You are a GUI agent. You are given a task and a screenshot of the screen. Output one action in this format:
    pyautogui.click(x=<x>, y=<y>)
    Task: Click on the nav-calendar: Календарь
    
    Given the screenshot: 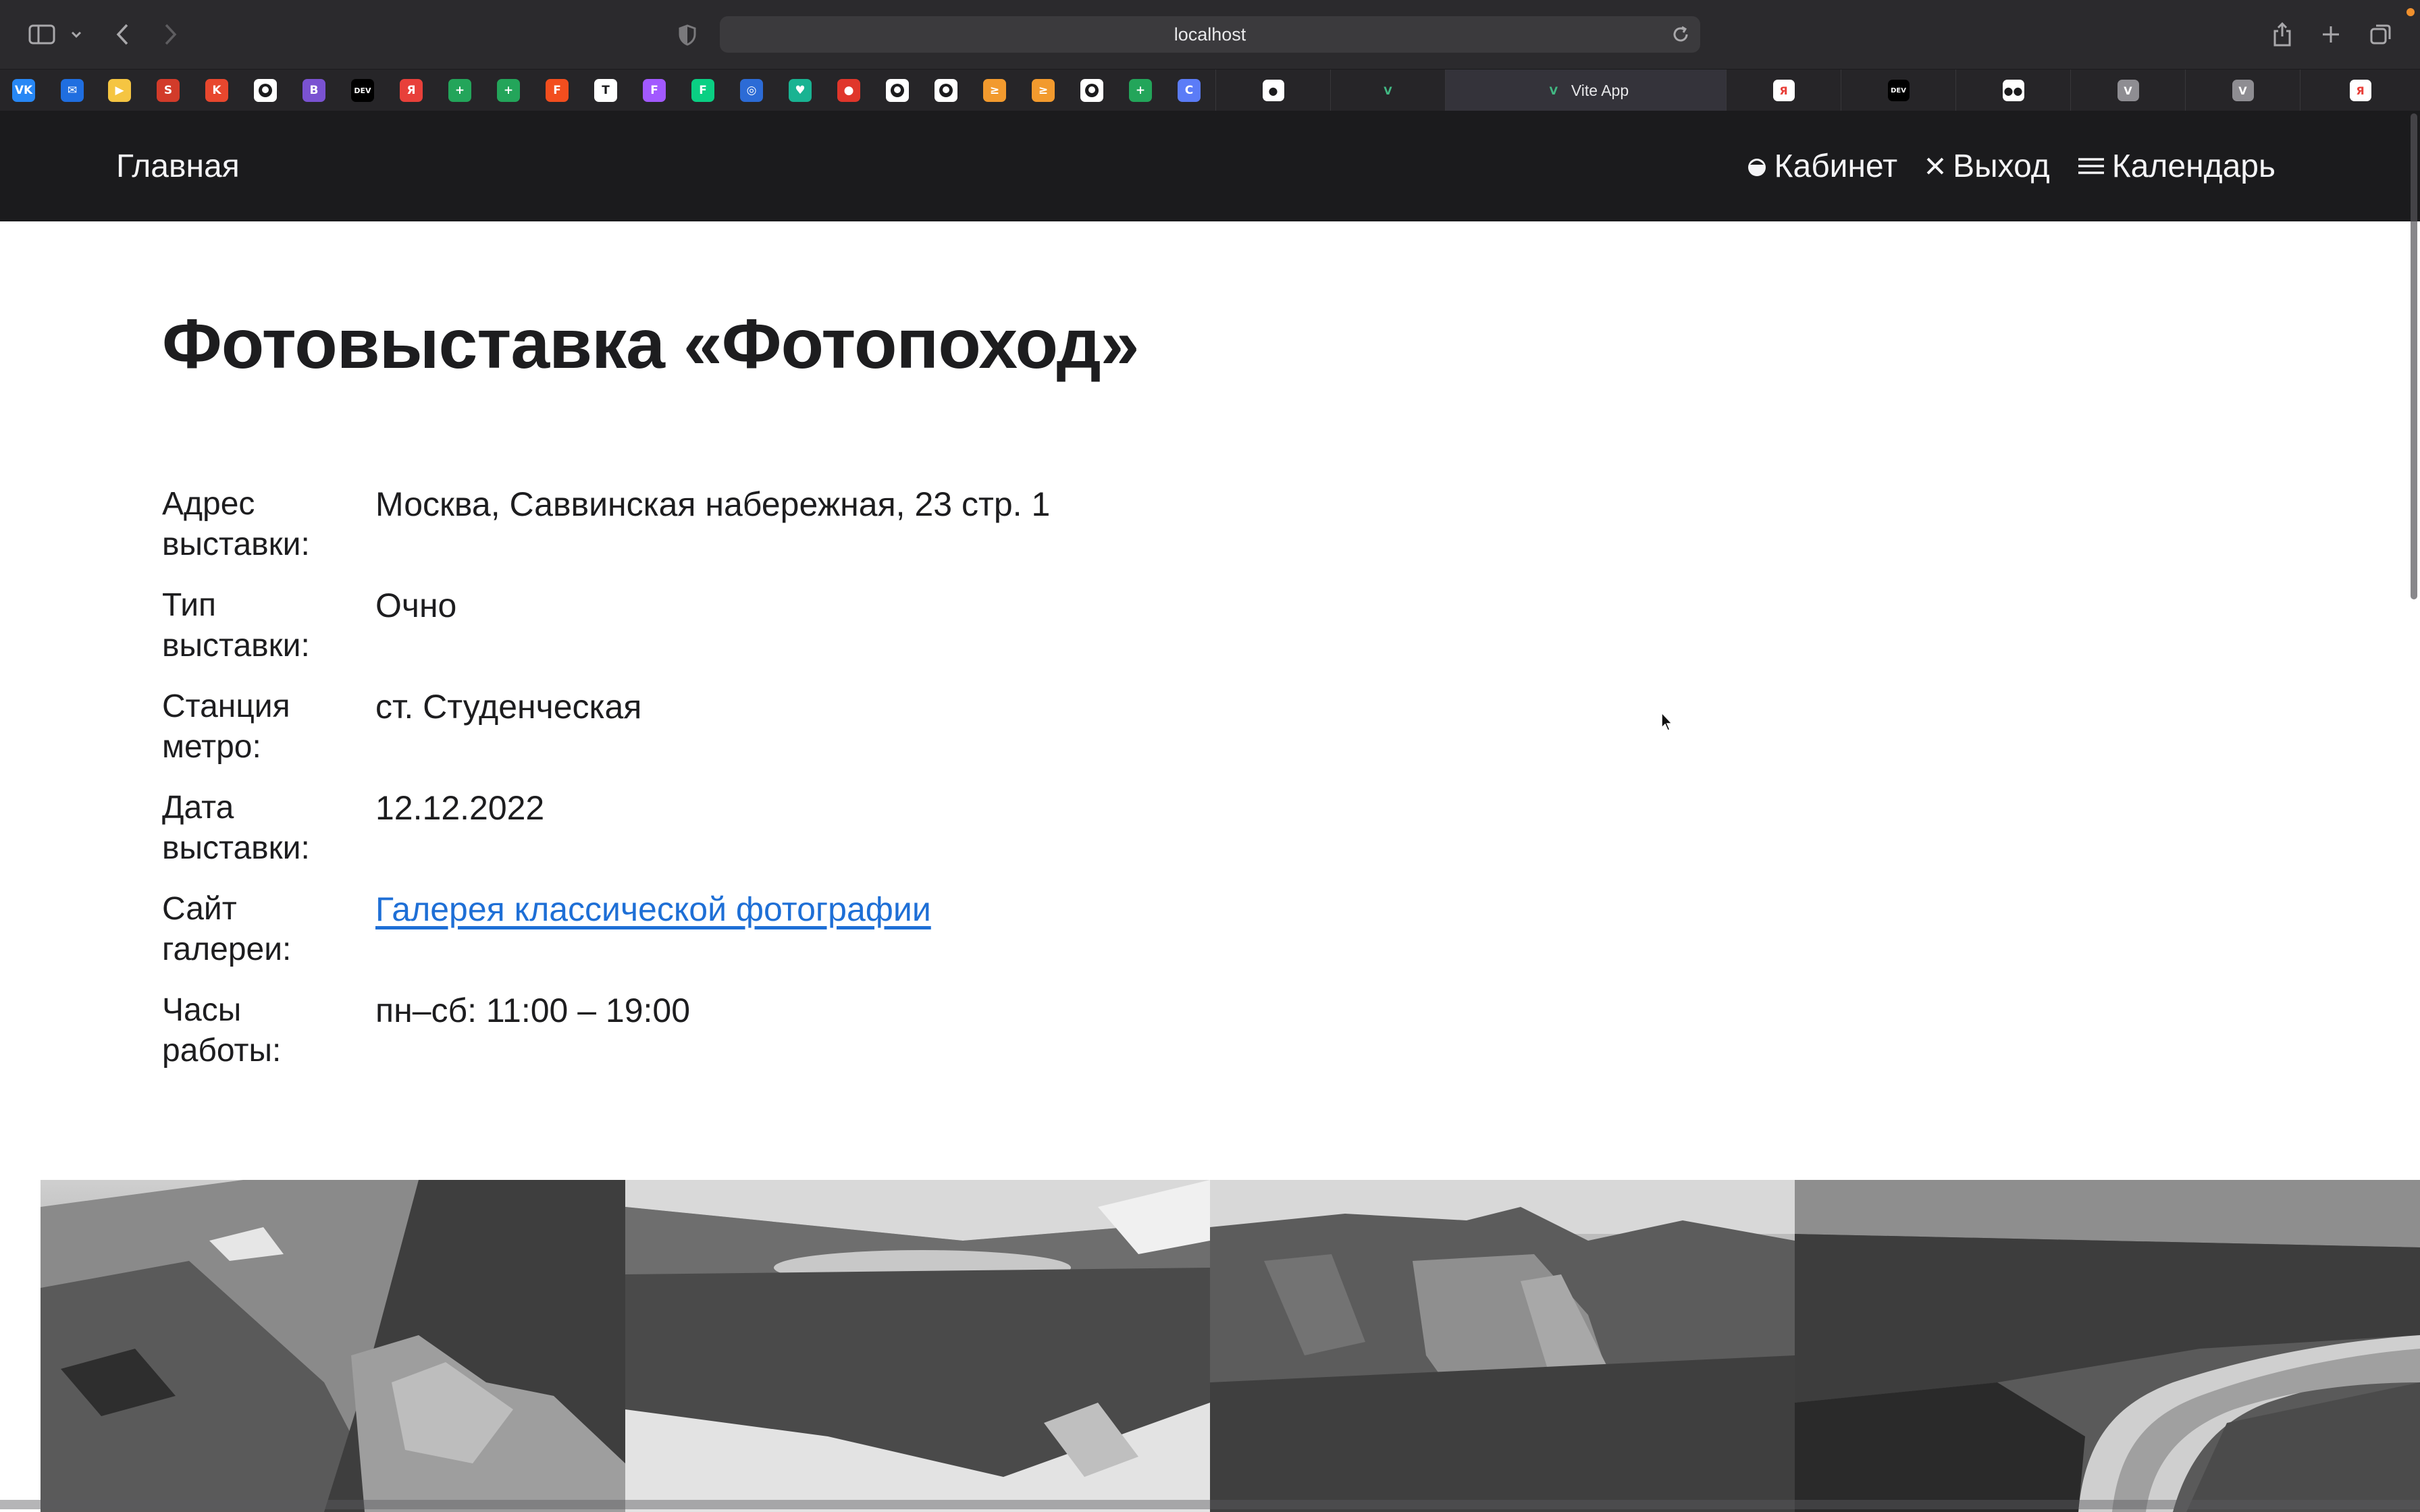 What is the action you would take?
    pyautogui.click(x=2176, y=166)
    